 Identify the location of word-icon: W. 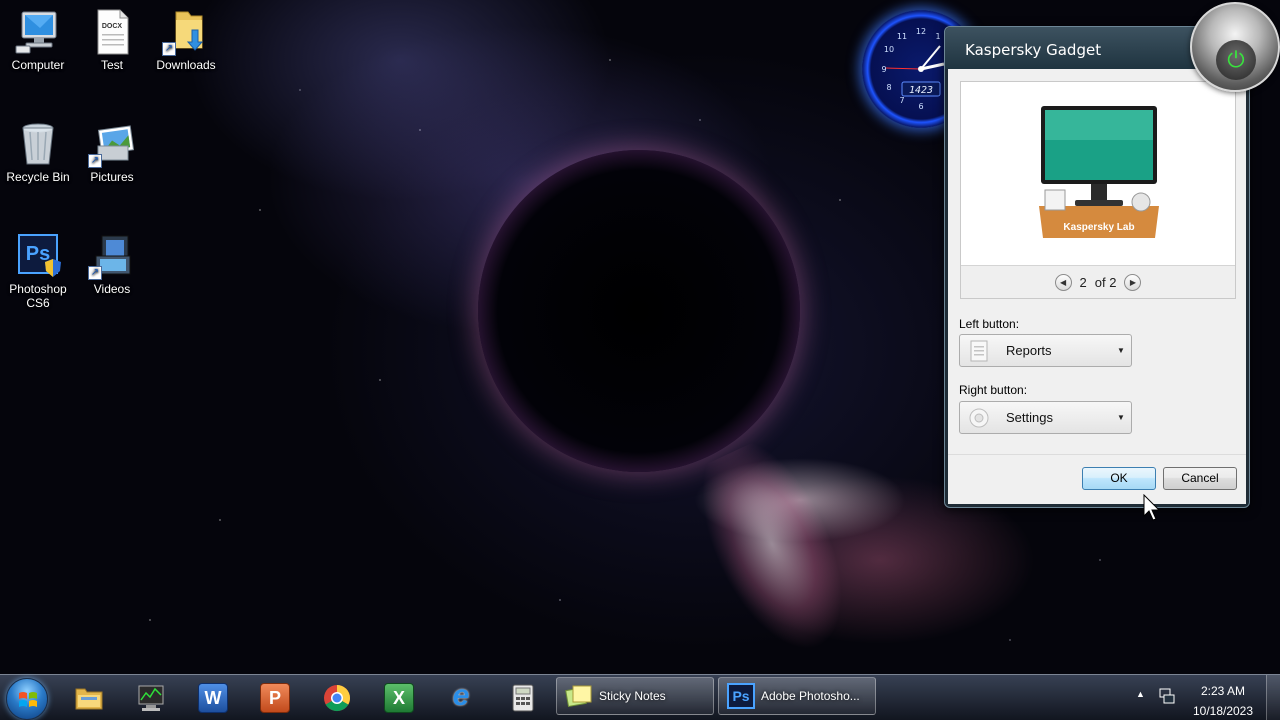
(213, 698).